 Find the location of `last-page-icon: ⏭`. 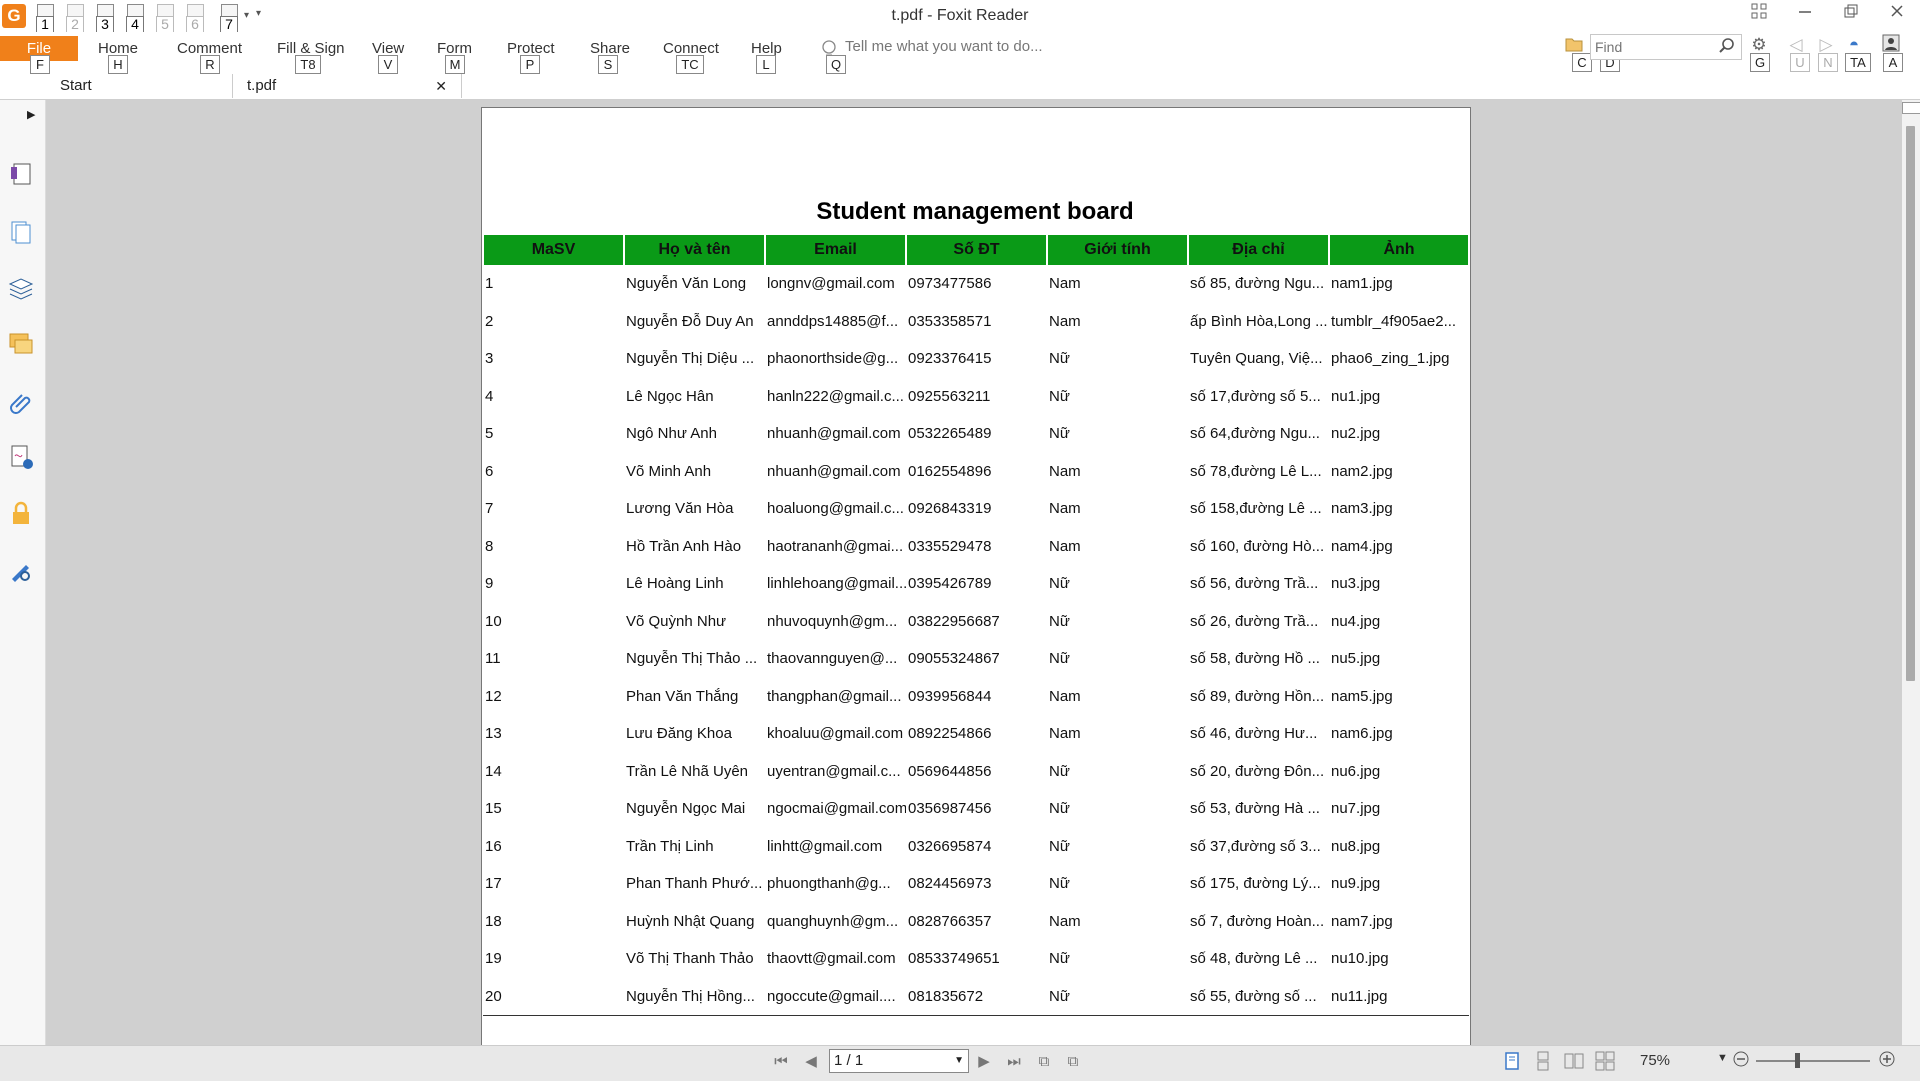

last-page-icon: ⏭ is located at coordinates (1014, 1062).